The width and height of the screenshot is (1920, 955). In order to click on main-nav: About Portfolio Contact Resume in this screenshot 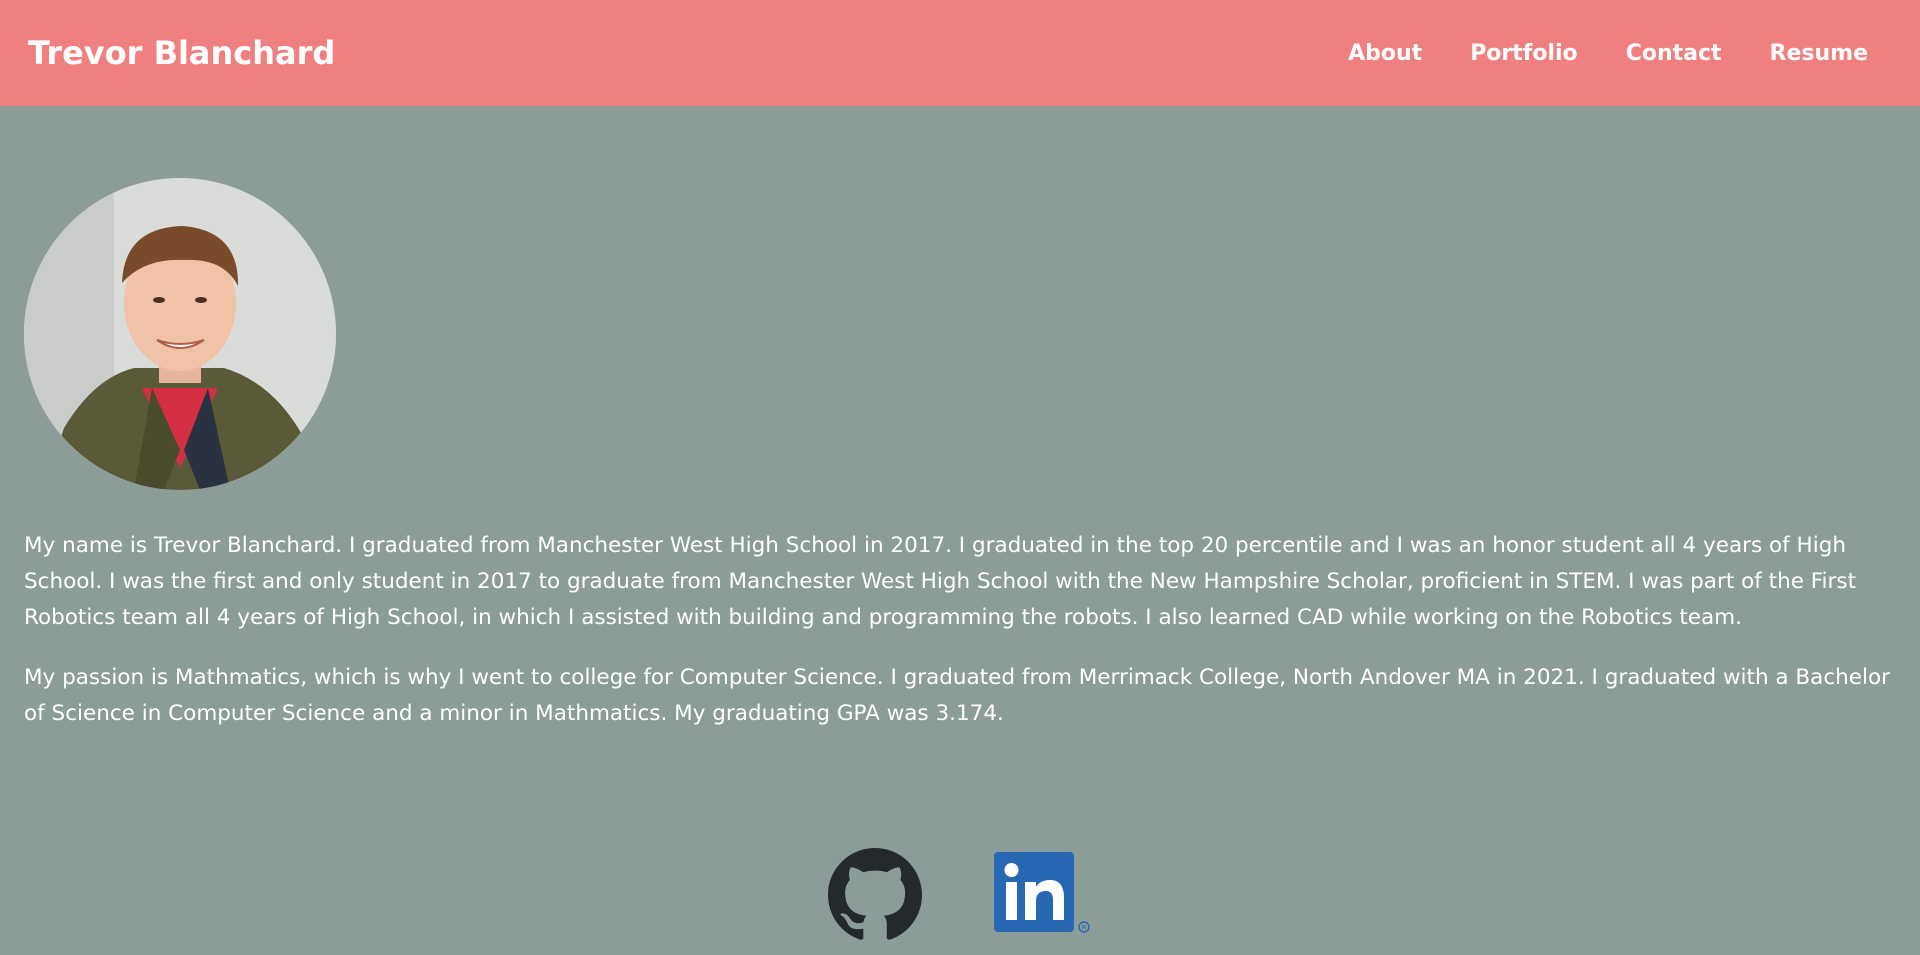, I will do `click(1620, 53)`.